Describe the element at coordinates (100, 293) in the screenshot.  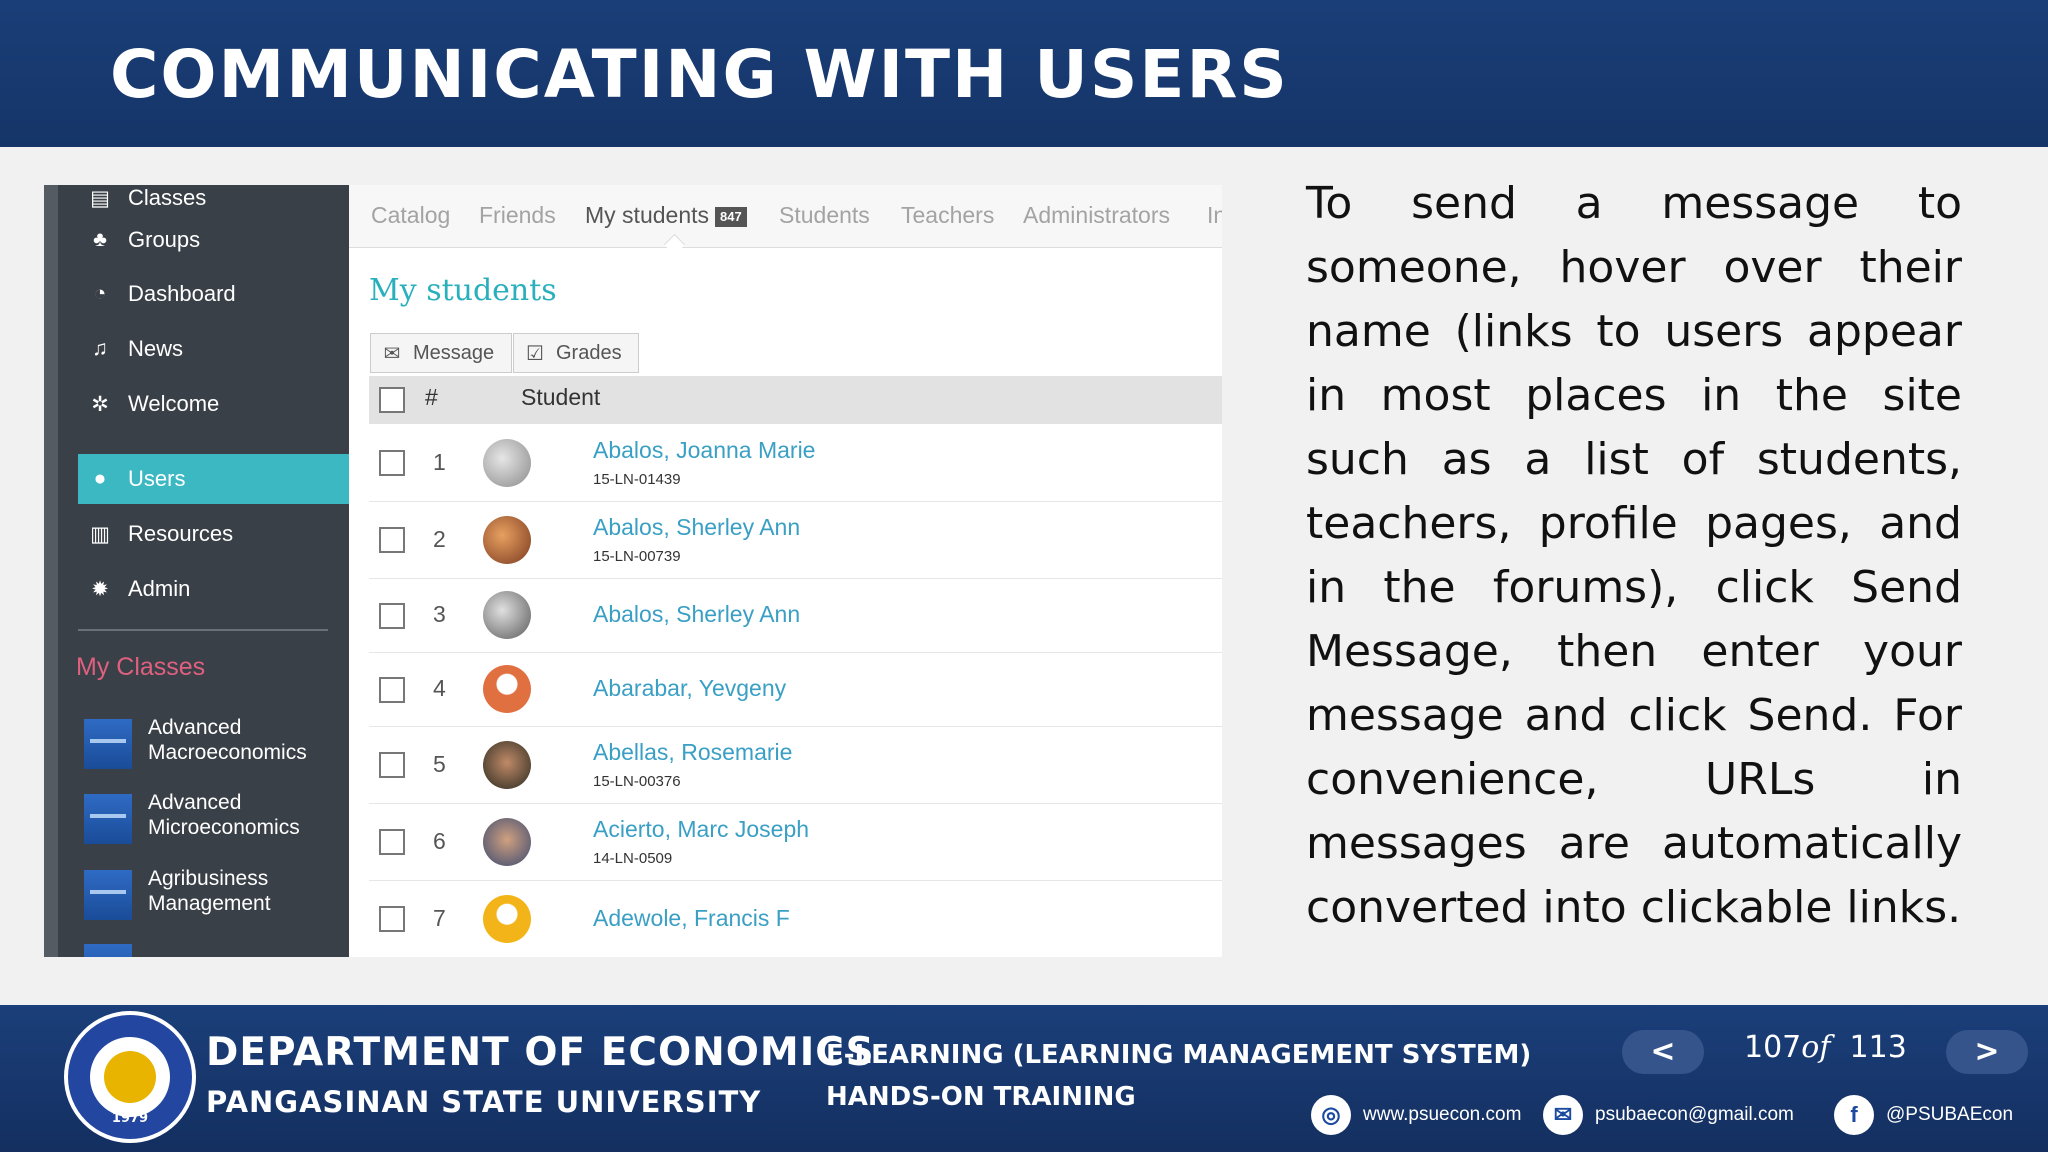
I see `dashboard-icon: ◔` at that location.